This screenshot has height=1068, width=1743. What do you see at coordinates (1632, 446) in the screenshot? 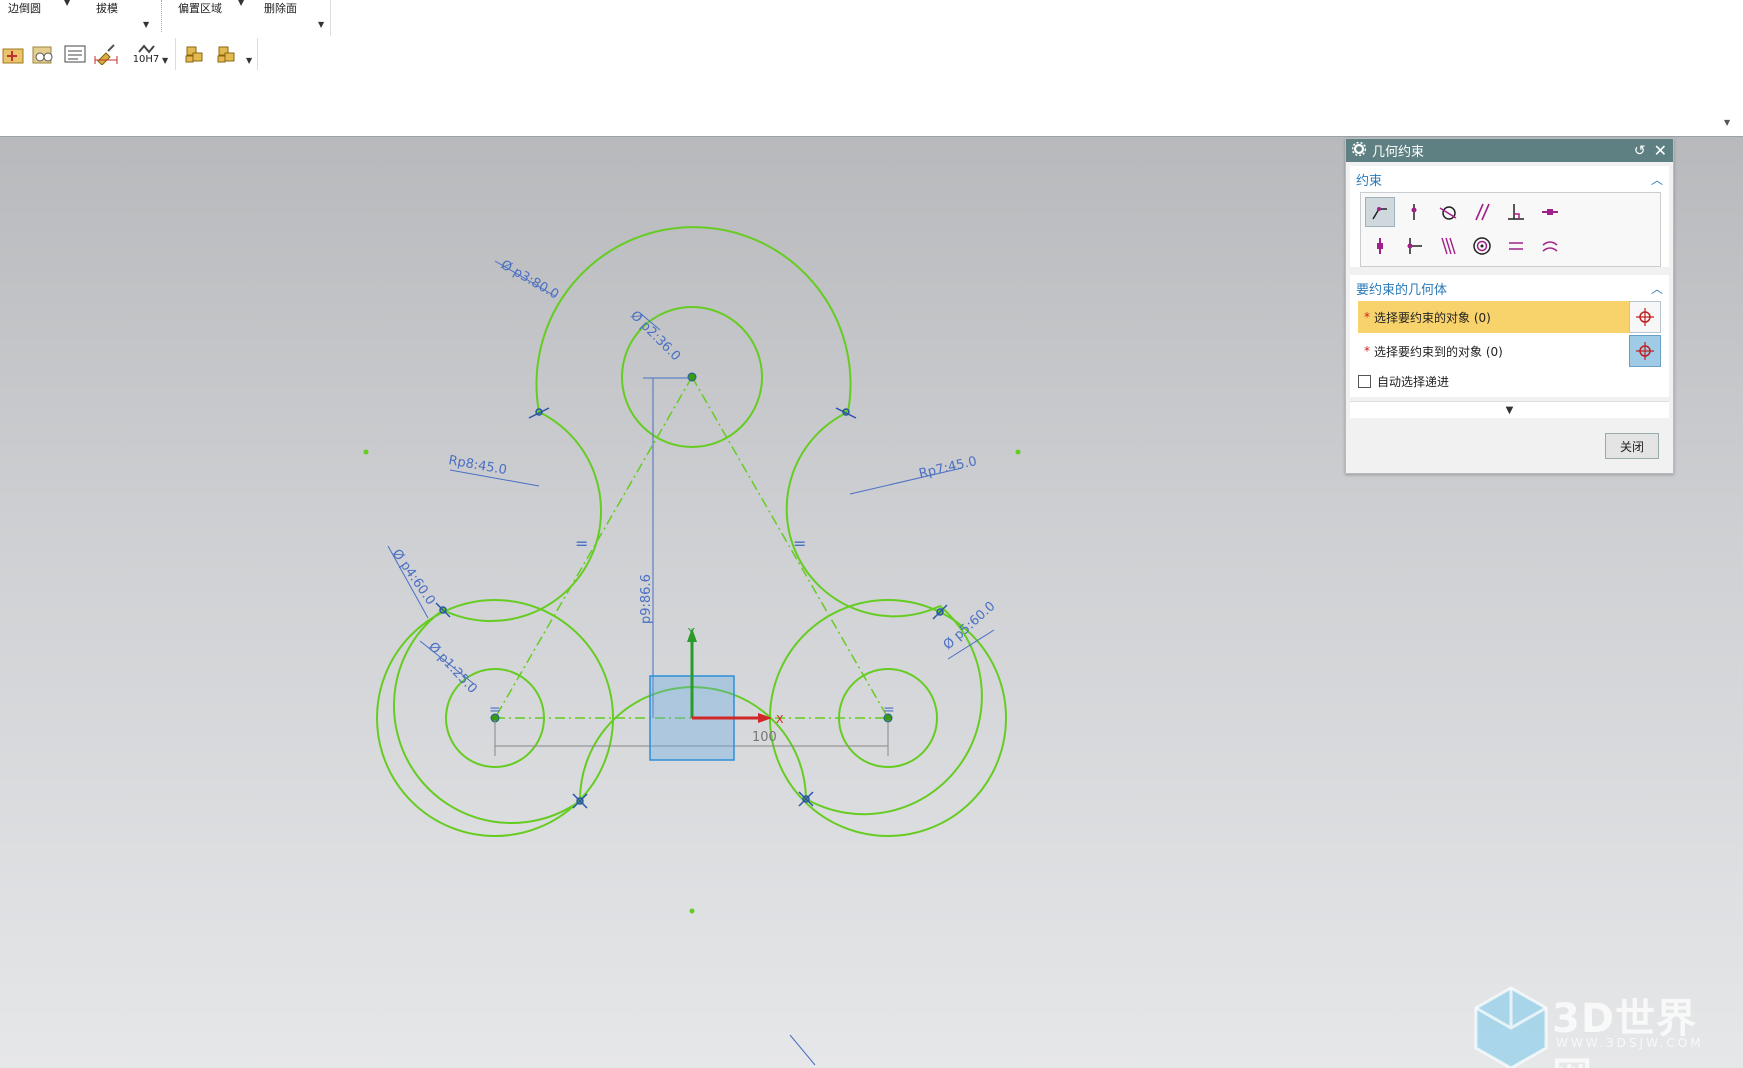
I see `close-button: 关闭` at bounding box center [1632, 446].